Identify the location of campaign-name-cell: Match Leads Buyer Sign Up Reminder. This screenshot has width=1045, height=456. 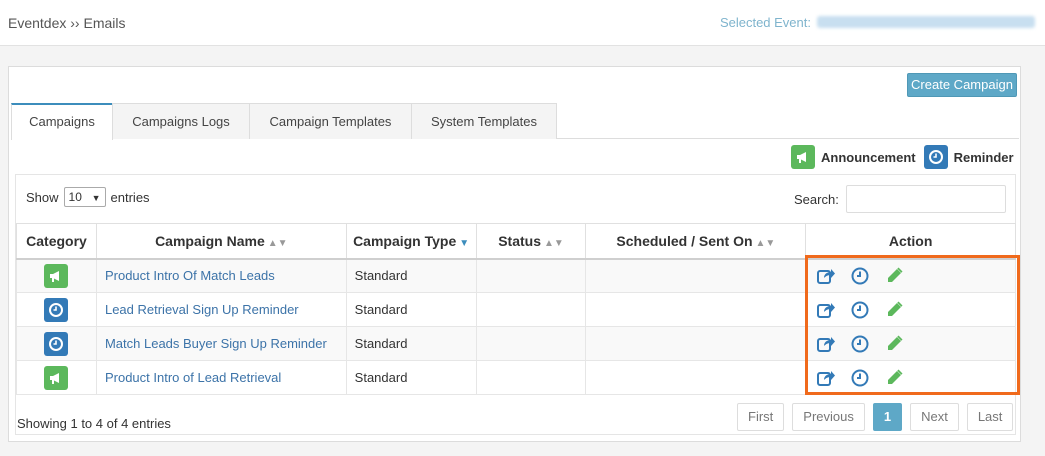
(221, 343).